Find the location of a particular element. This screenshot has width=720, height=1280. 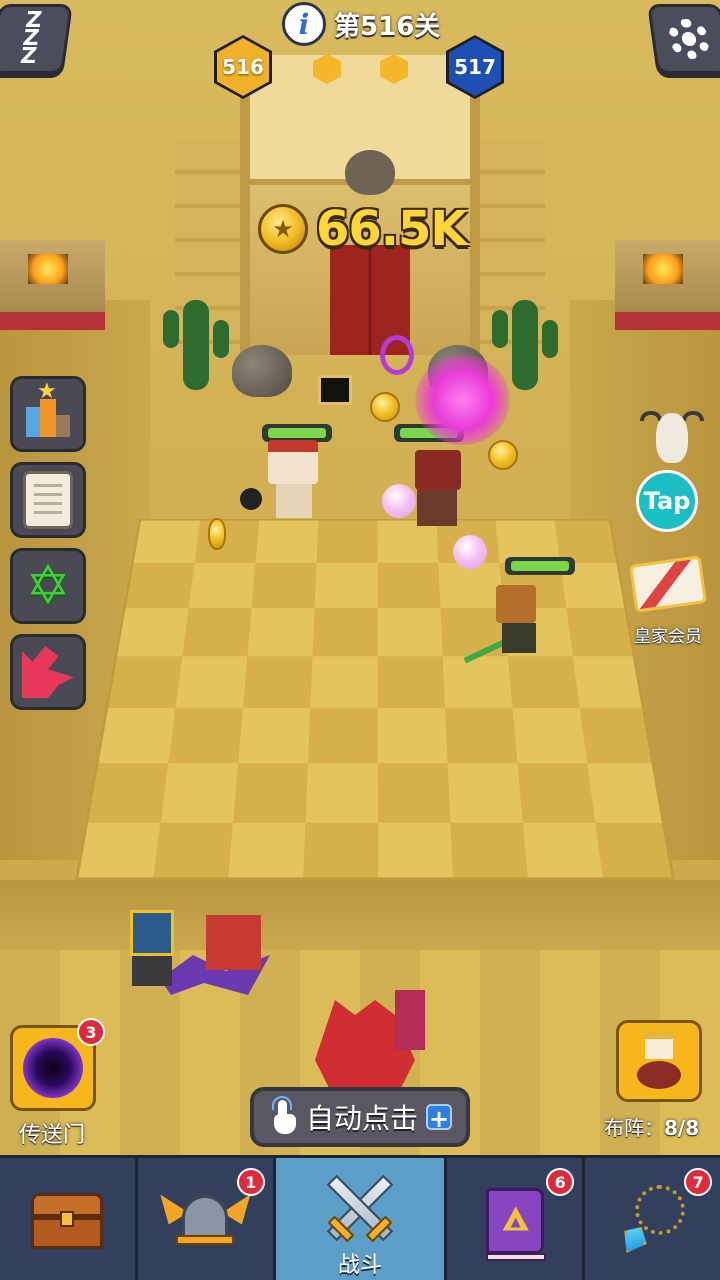

hexagram-icon: ✡ is located at coordinates (48, 585).